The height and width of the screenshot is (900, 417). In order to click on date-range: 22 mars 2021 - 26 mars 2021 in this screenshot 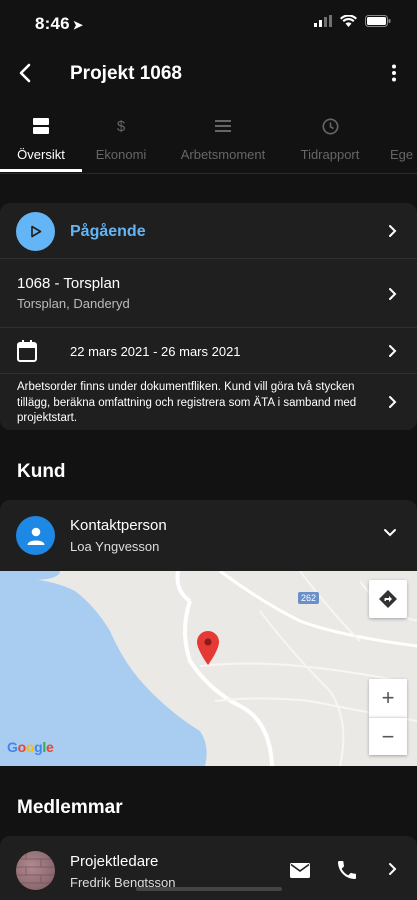, I will do `click(155, 351)`.